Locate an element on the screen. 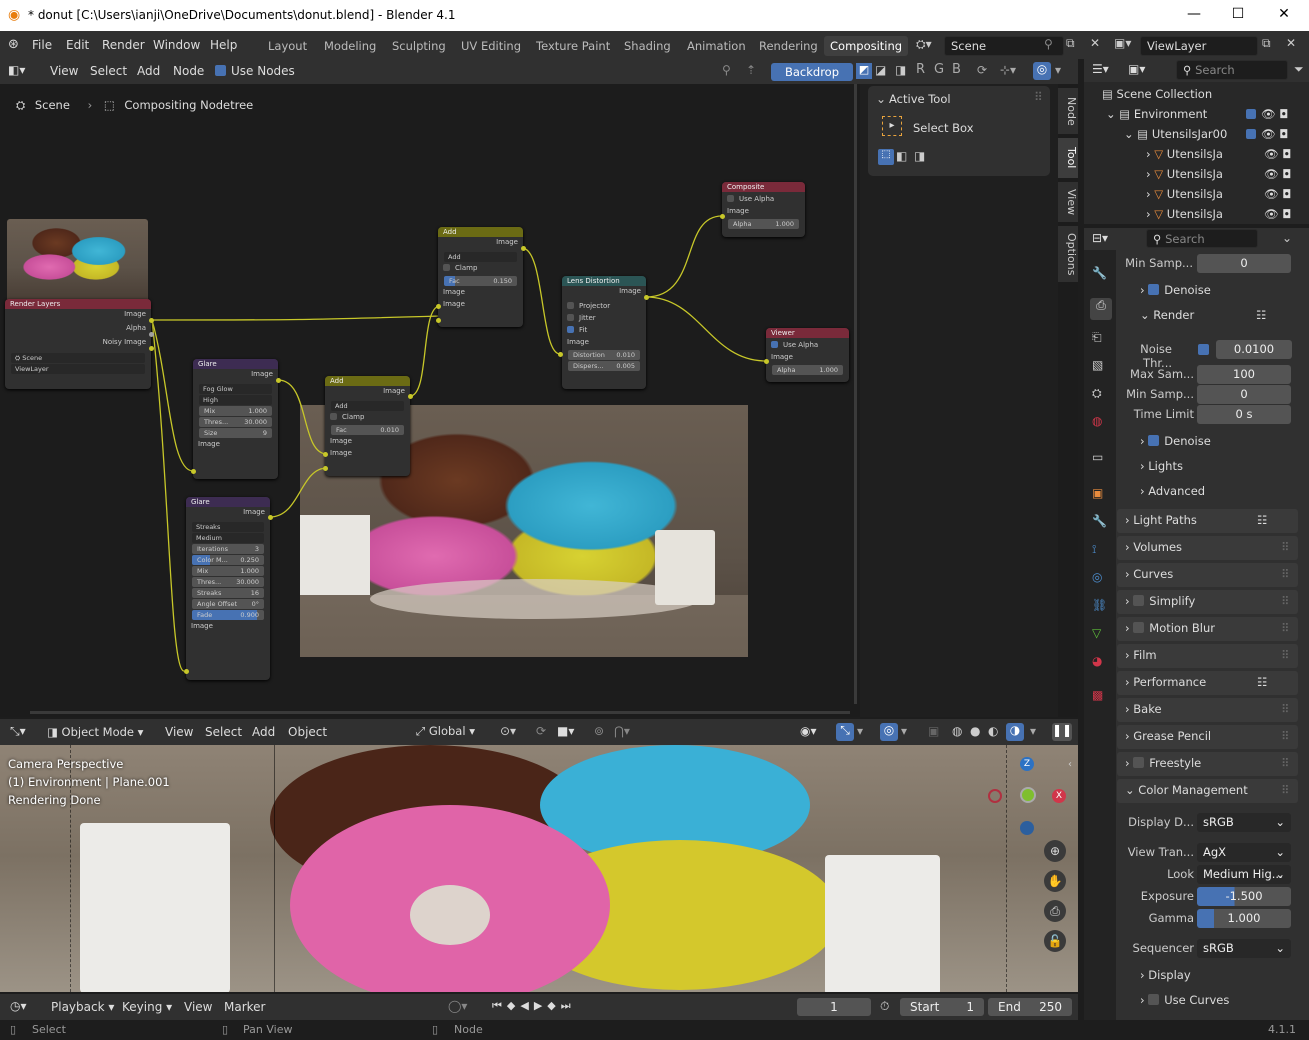 Image resolution: width=1309 pixels, height=1040 pixels. properties-search: ⚲ Search is located at coordinates (1202, 238).